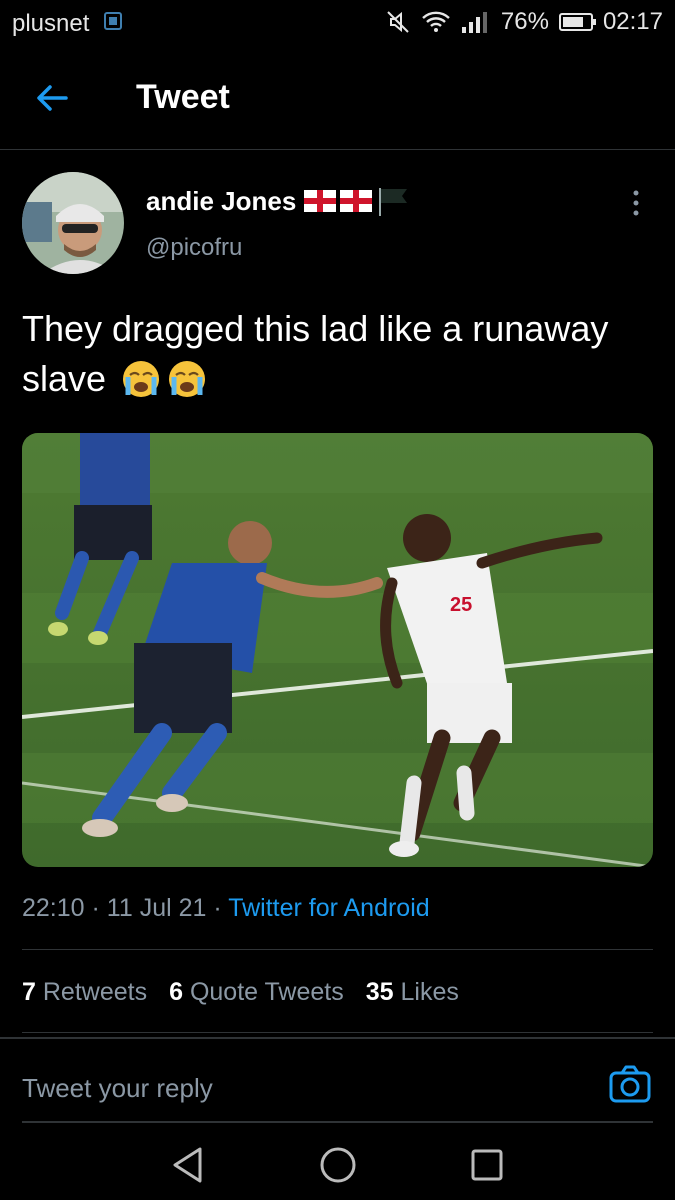 Image resolution: width=675 pixels, height=1200 pixels. What do you see at coordinates (429, 992) in the screenshot?
I see `likes-label: Likes` at bounding box center [429, 992].